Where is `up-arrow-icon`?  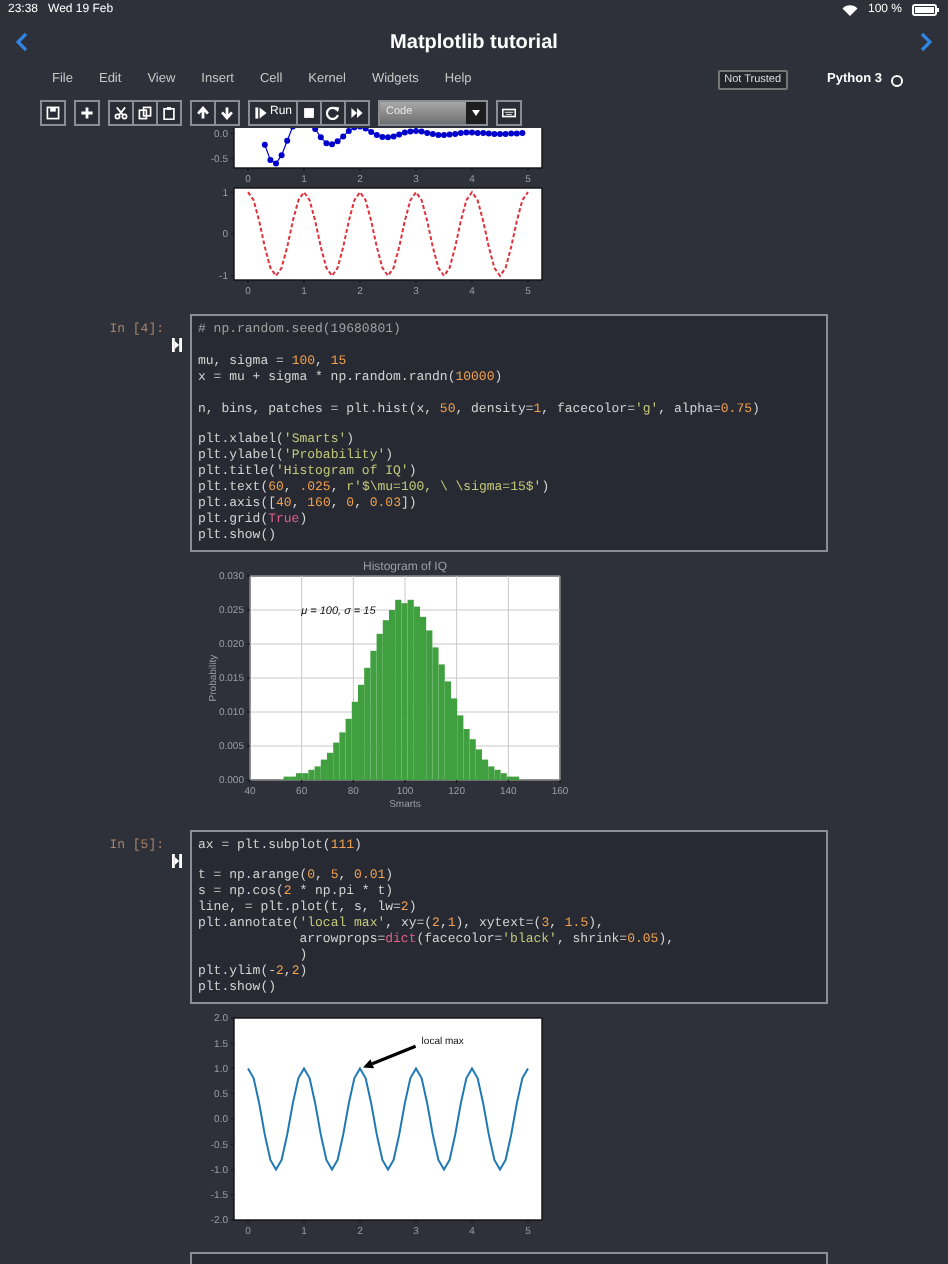
up-arrow-icon is located at coordinates (203, 112).